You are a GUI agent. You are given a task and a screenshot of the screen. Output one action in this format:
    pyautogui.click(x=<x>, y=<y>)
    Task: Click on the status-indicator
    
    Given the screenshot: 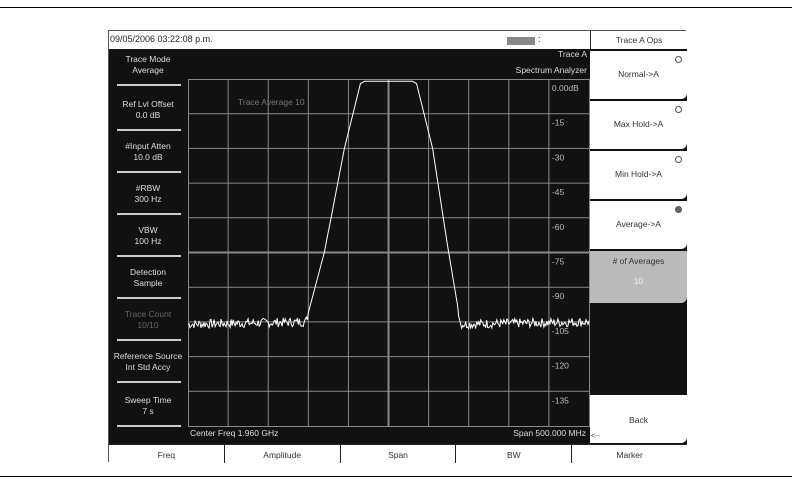 What is the action you would take?
    pyautogui.click(x=521, y=41)
    